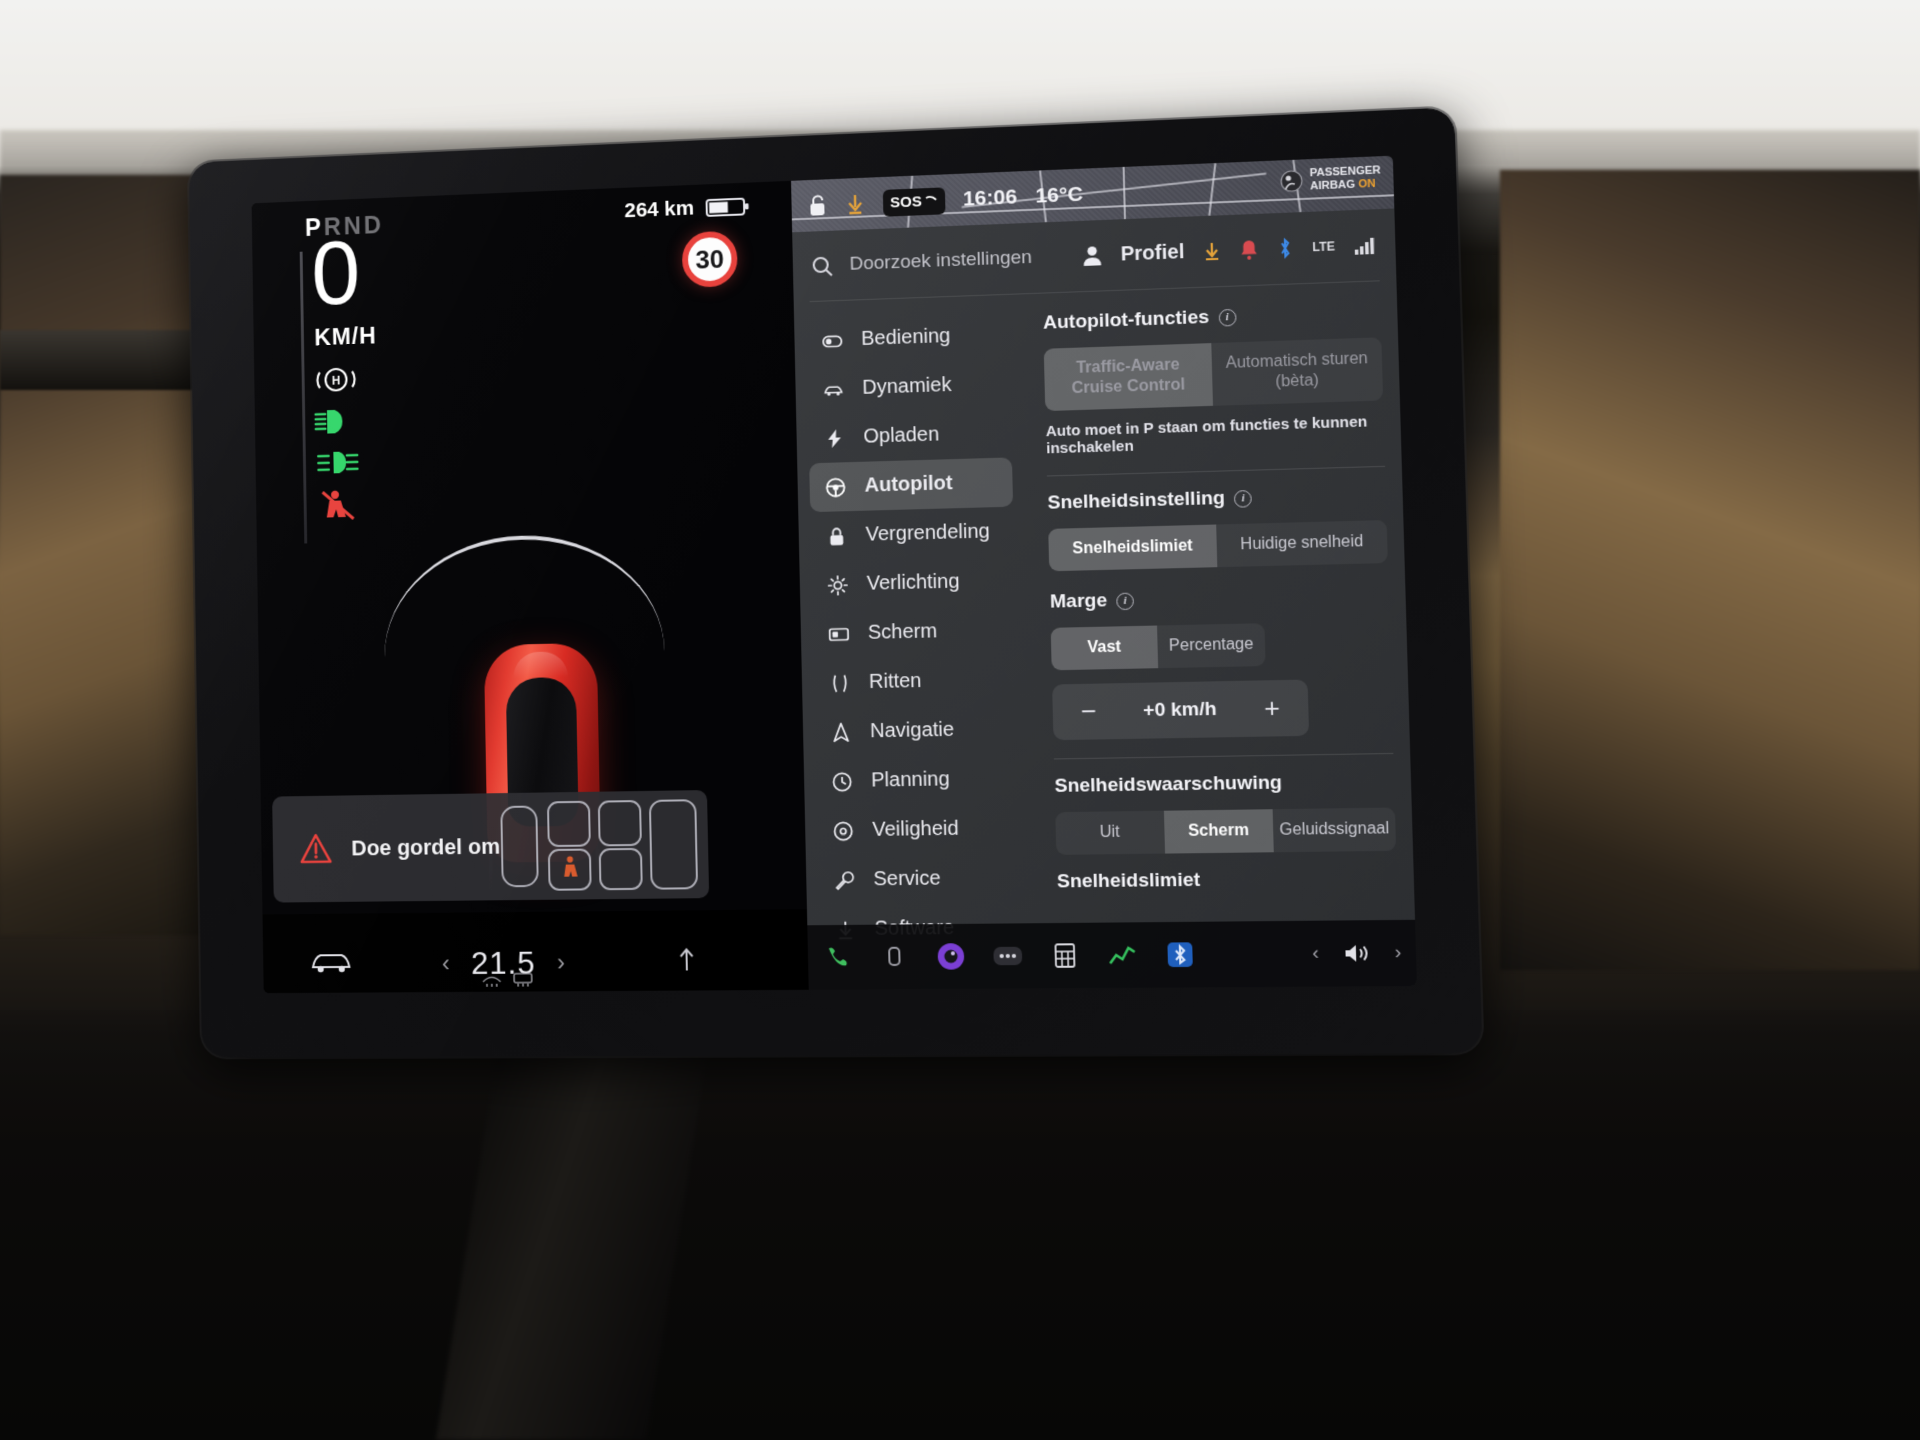 The image size is (1920, 1440). What do you see at coordinates (914, 201) in the screenshot?
I see `sos-button: SOS` at bounding box center [914, 201].